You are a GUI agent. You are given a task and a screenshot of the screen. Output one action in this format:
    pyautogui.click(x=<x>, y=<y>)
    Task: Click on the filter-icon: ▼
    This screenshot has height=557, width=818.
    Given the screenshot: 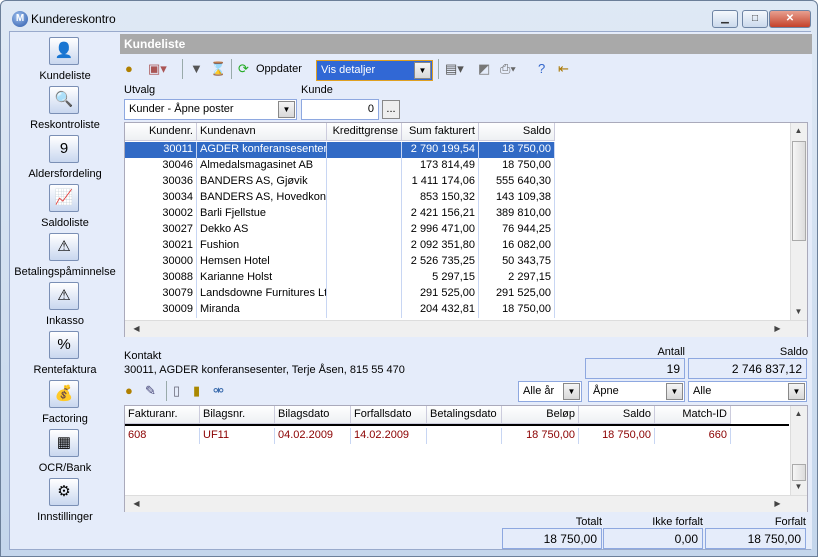 What is the action you would take?
    pyautogui.click(x=196, y=69)
    